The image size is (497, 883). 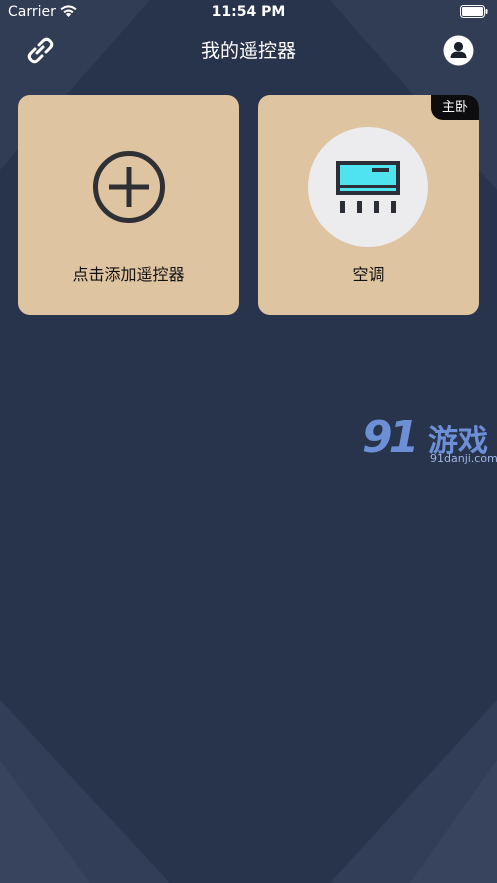 I want to click on add-remote-label: 点击添加遥控器, so click(x=128, y=274).